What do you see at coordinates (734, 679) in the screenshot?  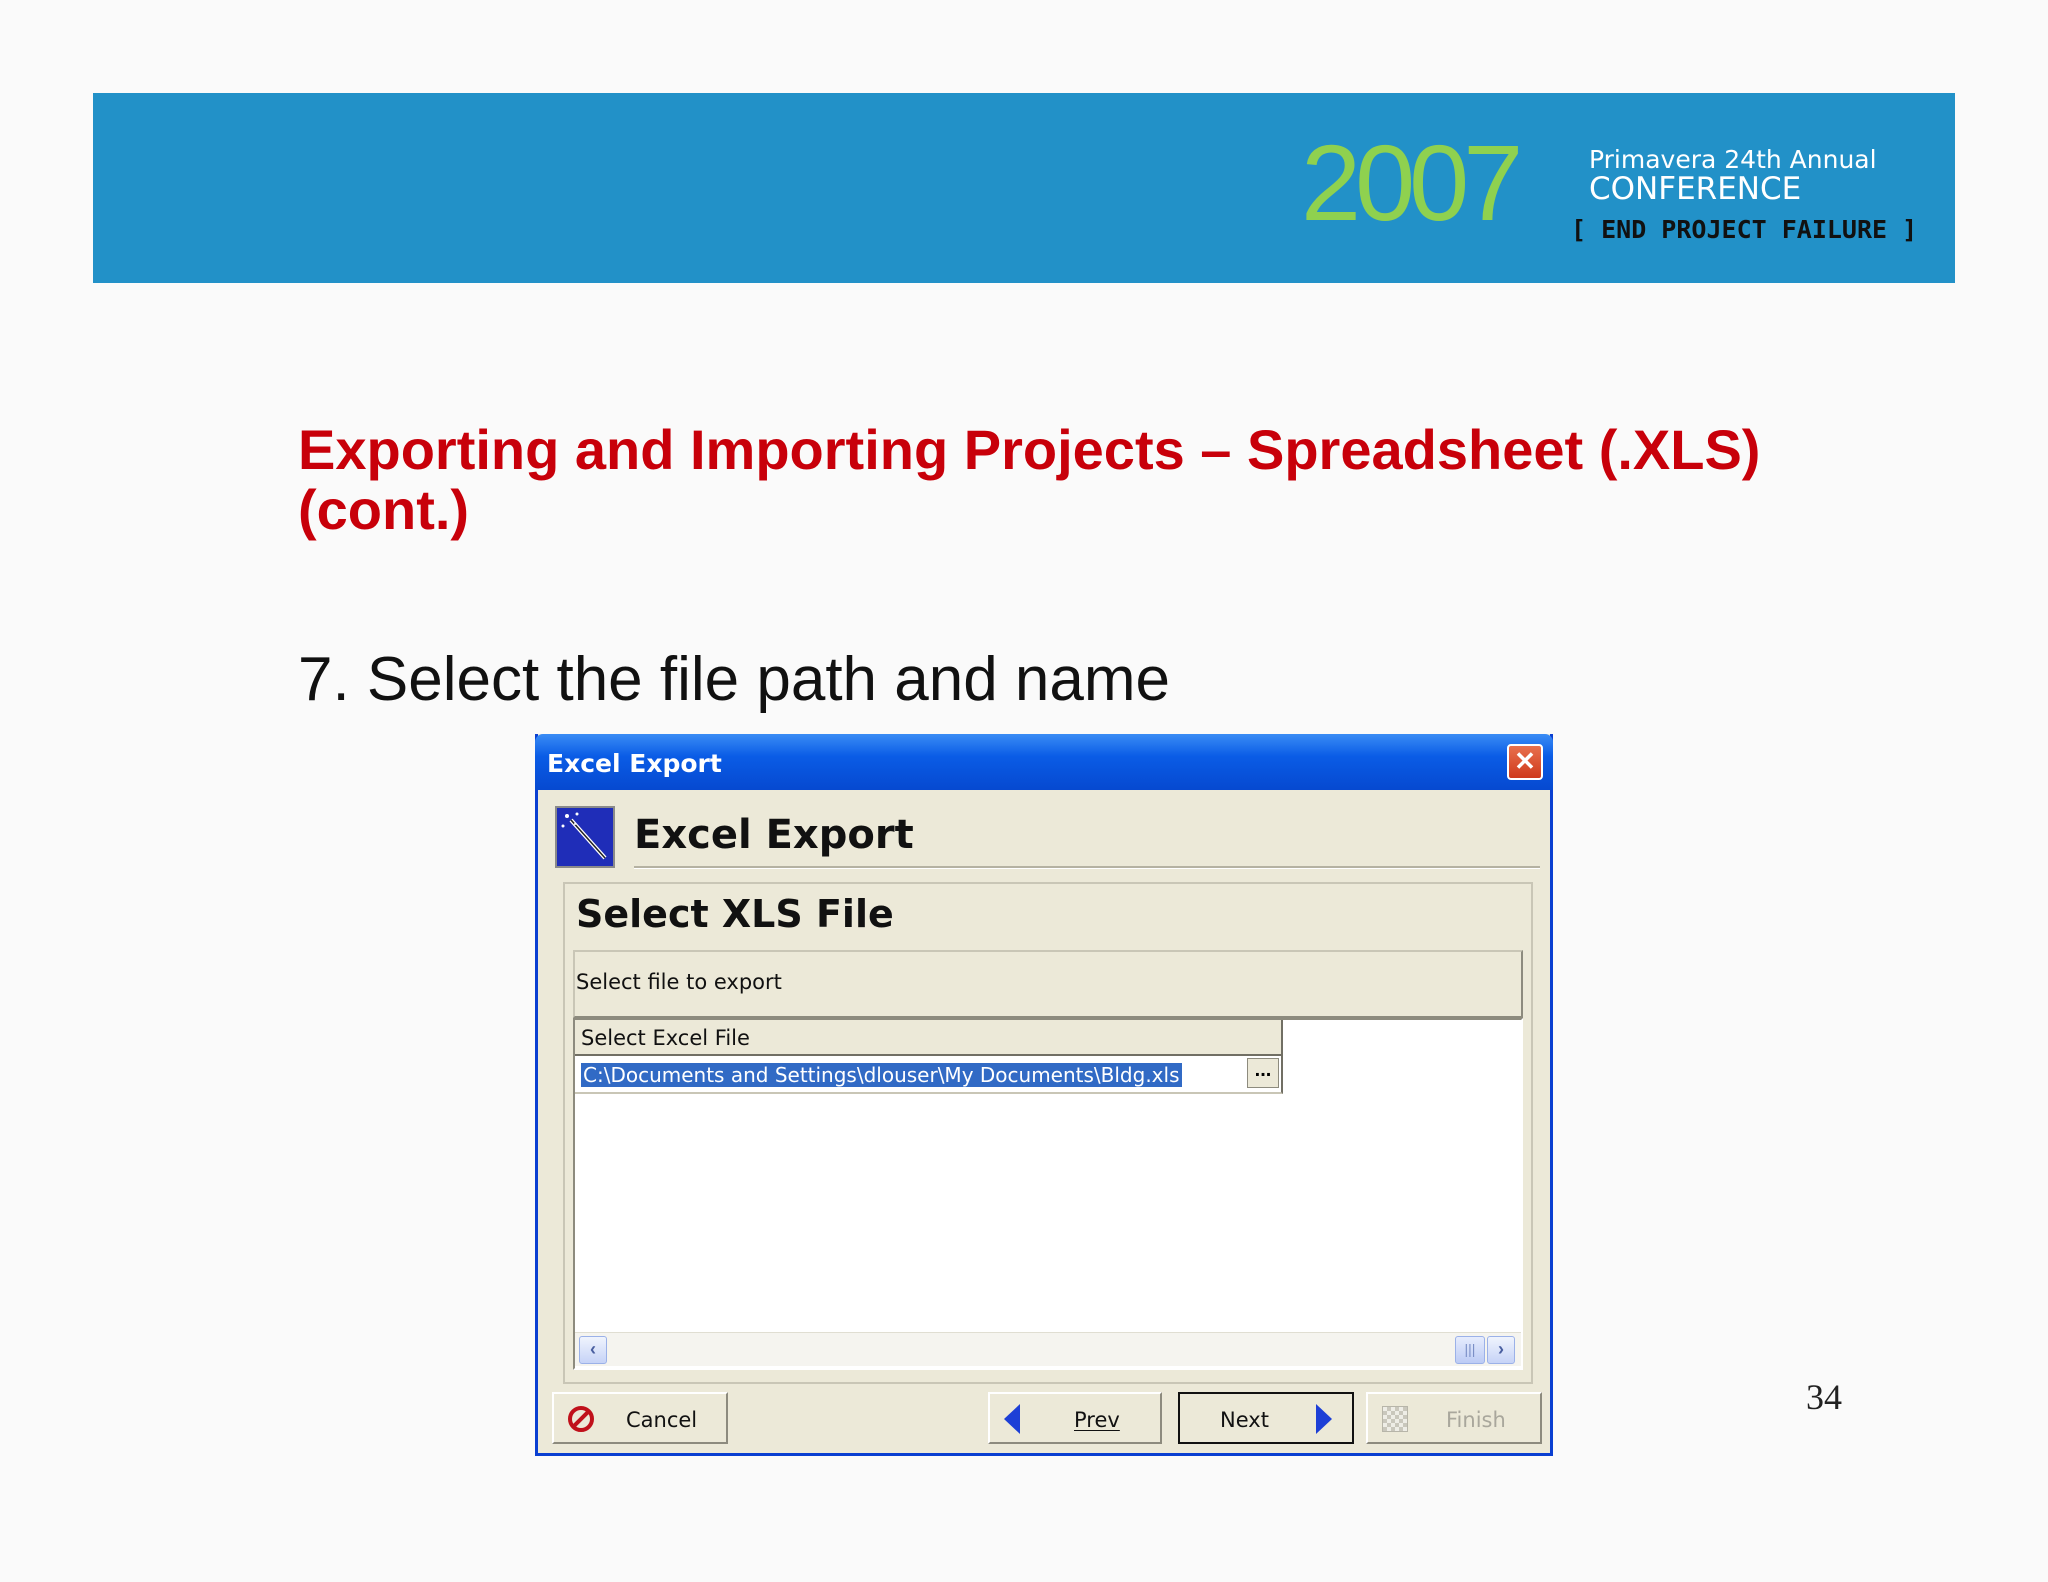 I see `step-instruction: 7. Select the file path and name` at bounding box center [734, 679].